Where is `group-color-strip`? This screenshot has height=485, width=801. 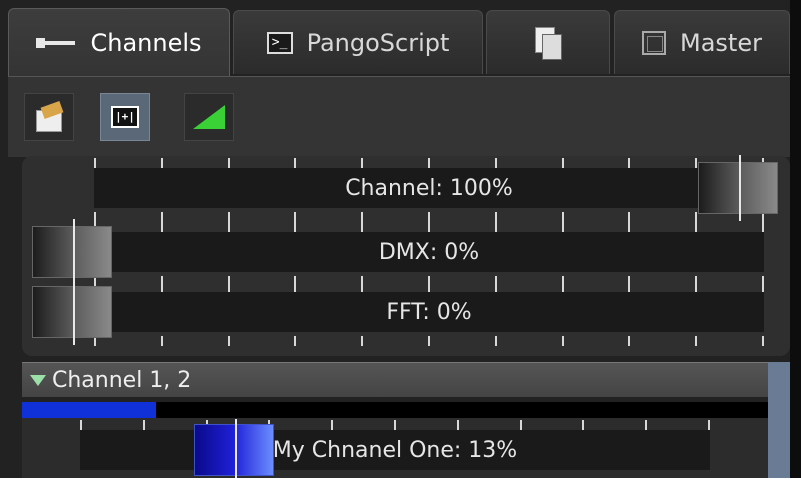
group-color-strip is located at coordinates (779, 420).